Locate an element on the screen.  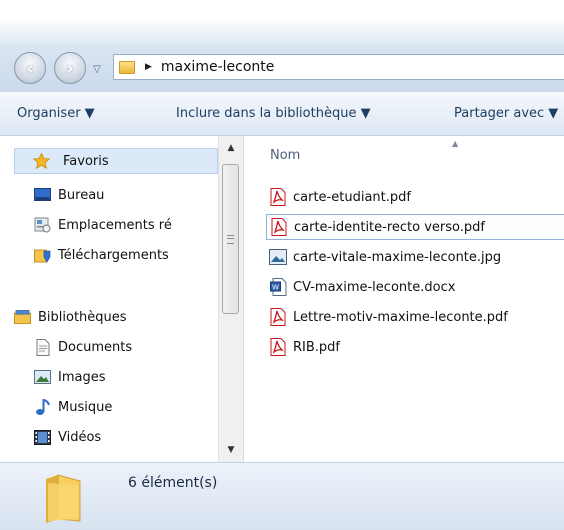
file-name: CV-maxime-leconte.docx is located at coordinates (374, 287).